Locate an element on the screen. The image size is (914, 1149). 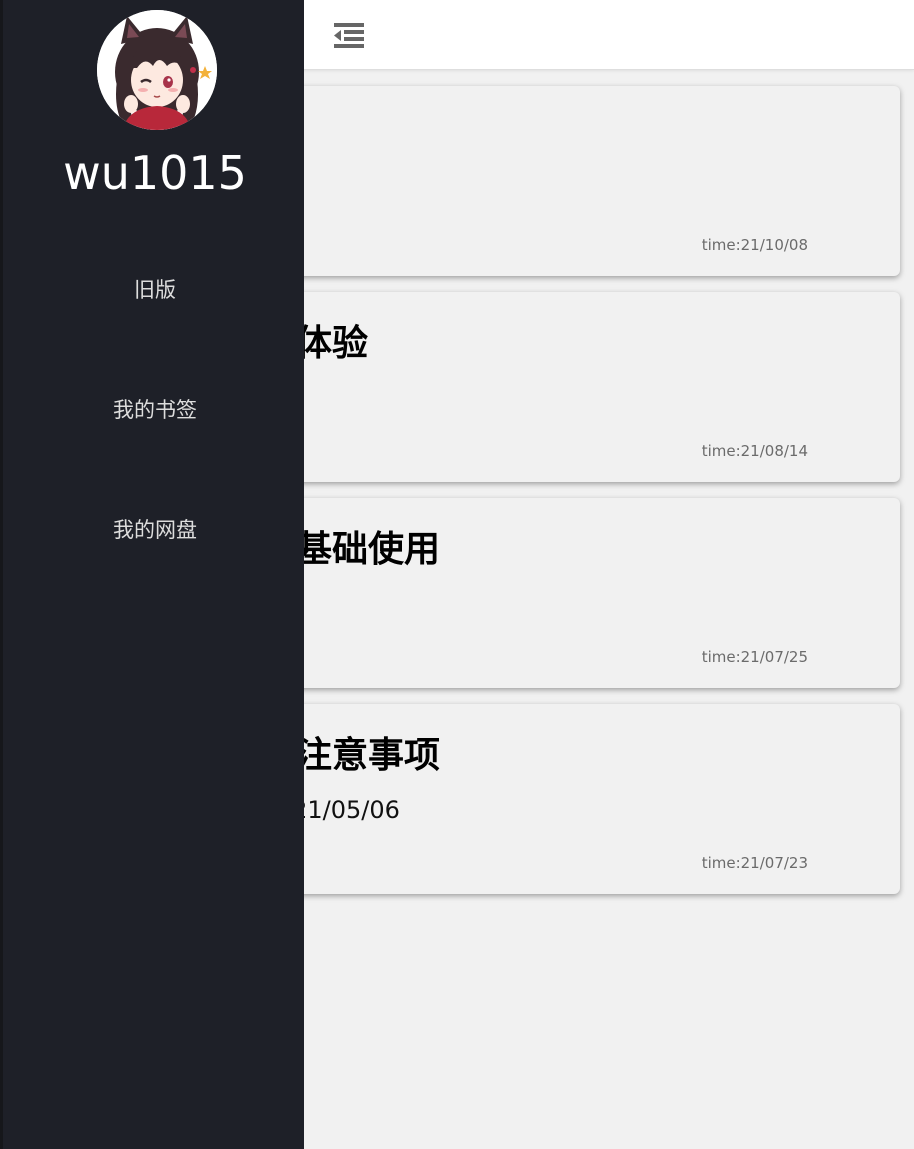
post-card: 单体验 评 time:21/08/14 is located at coordinates (570, 387).